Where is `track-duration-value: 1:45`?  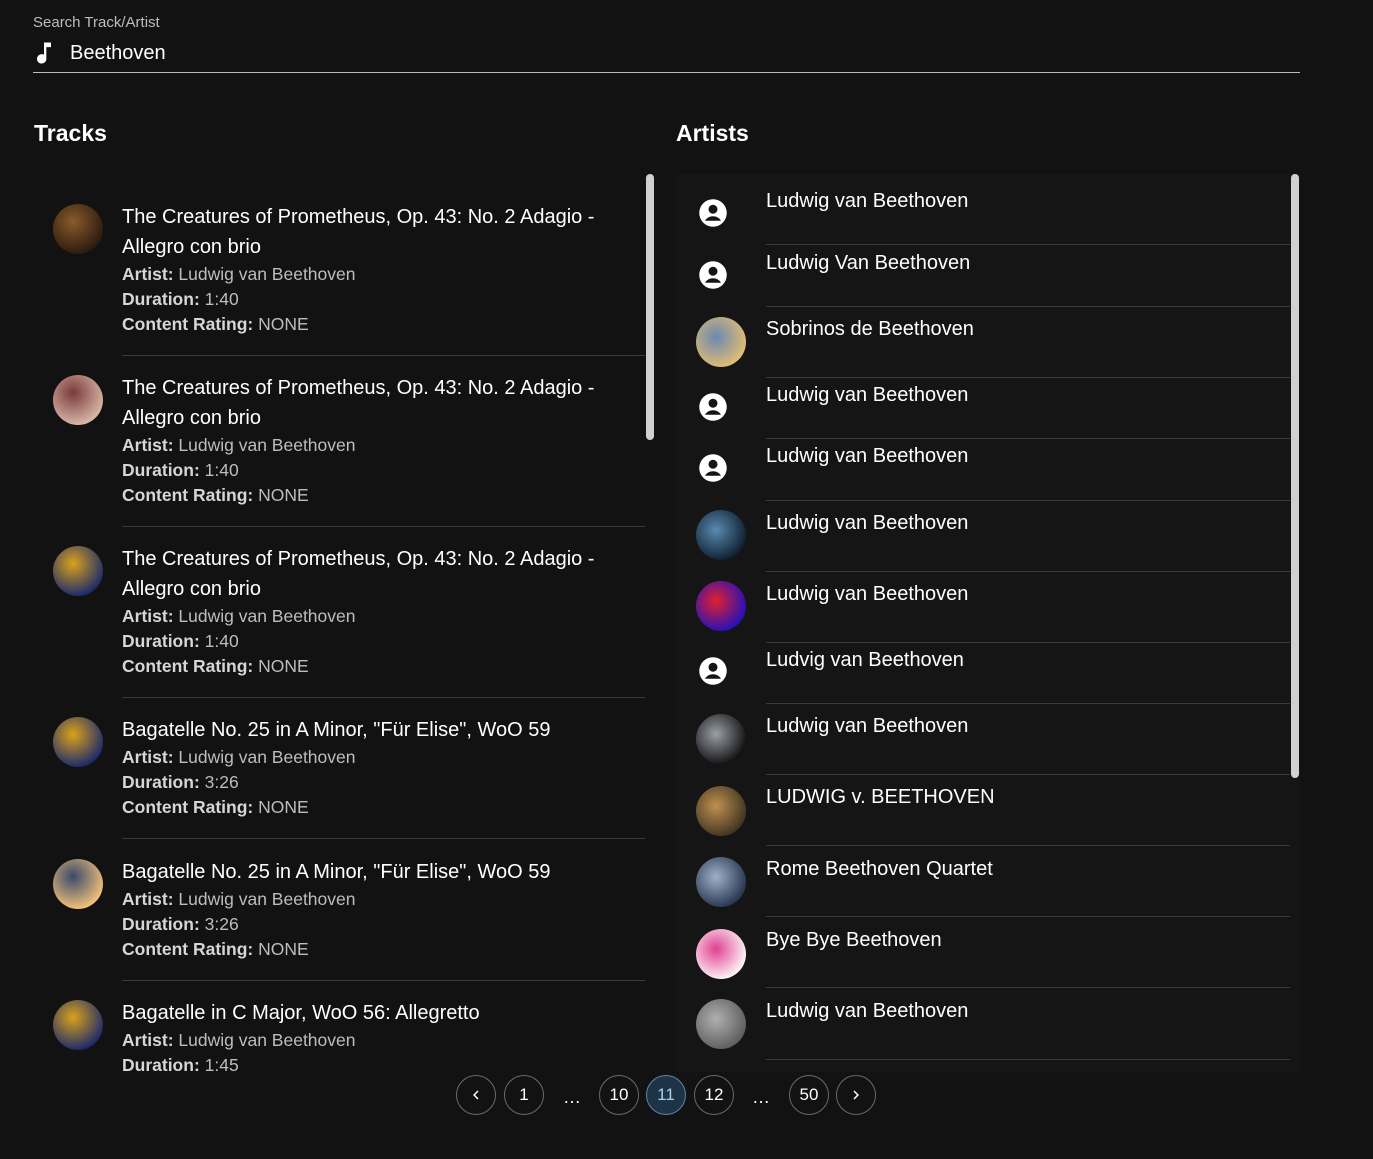 track-duration-value: 1:45 is located at coordinates (221, 1063).